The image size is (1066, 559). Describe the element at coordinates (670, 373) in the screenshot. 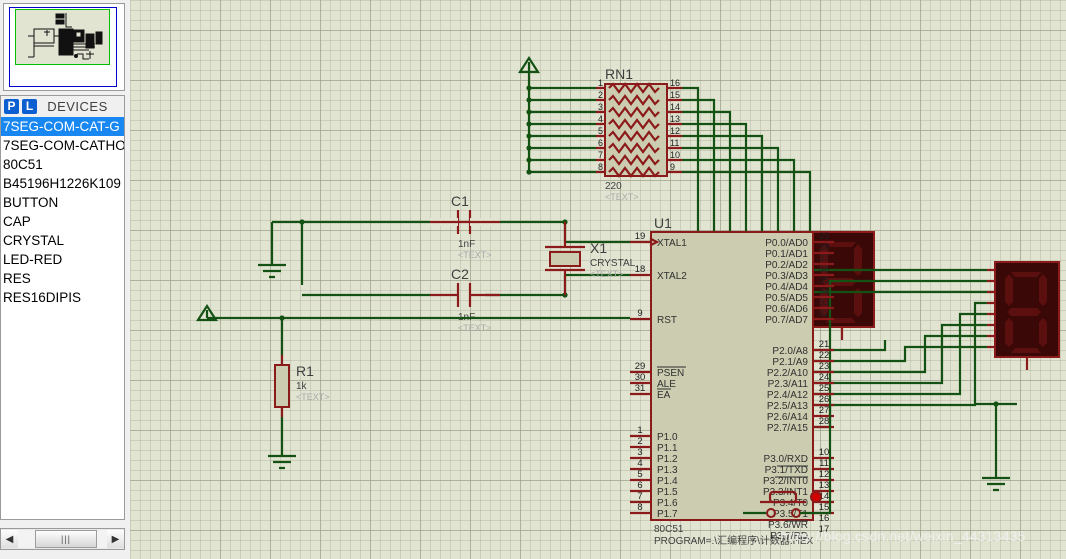

I see `svg-text: PSEN` at that location.